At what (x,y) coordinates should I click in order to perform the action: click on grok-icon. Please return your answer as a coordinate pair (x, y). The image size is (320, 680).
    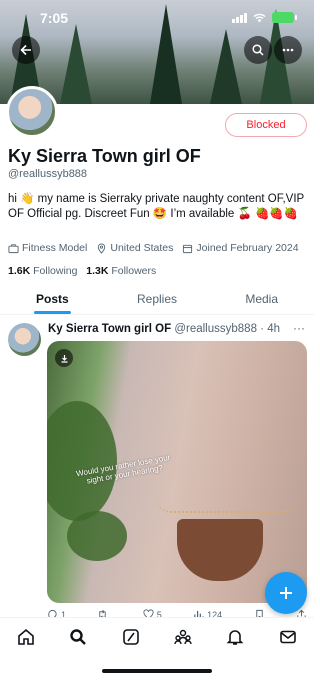
    Looking at the image, I should click on (131, 637).